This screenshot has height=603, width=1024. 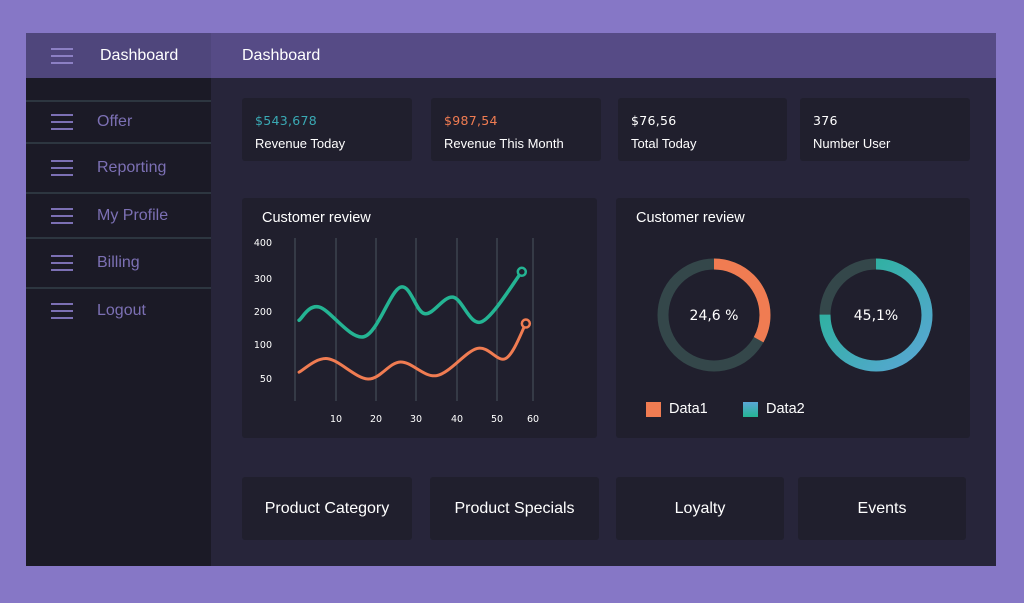 What do you see at coordinates (327, 129) in the screenshot?
I see `stat-card-revenue-today: $543,678 Revenue Today` at bounding box center [327, 129].